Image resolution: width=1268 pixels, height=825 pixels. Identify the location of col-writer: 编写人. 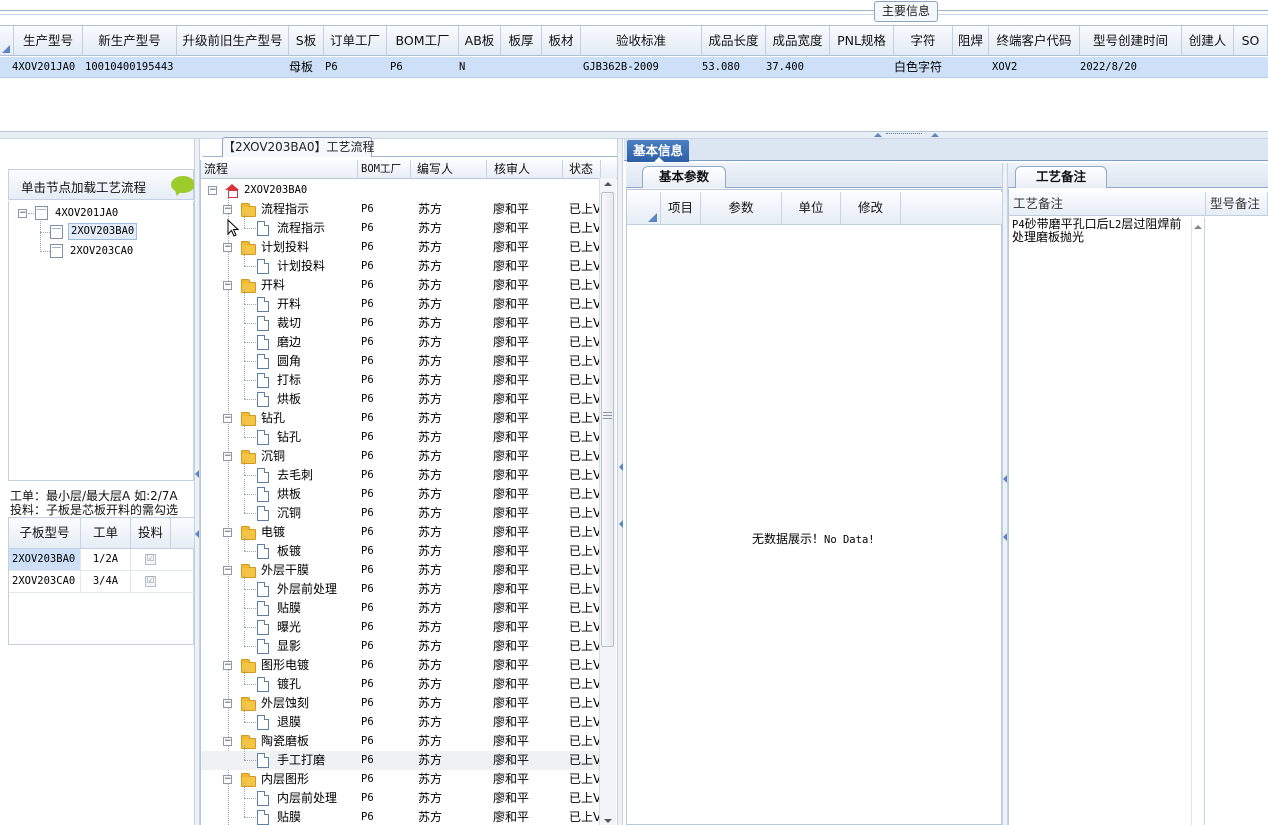
(449, 169).